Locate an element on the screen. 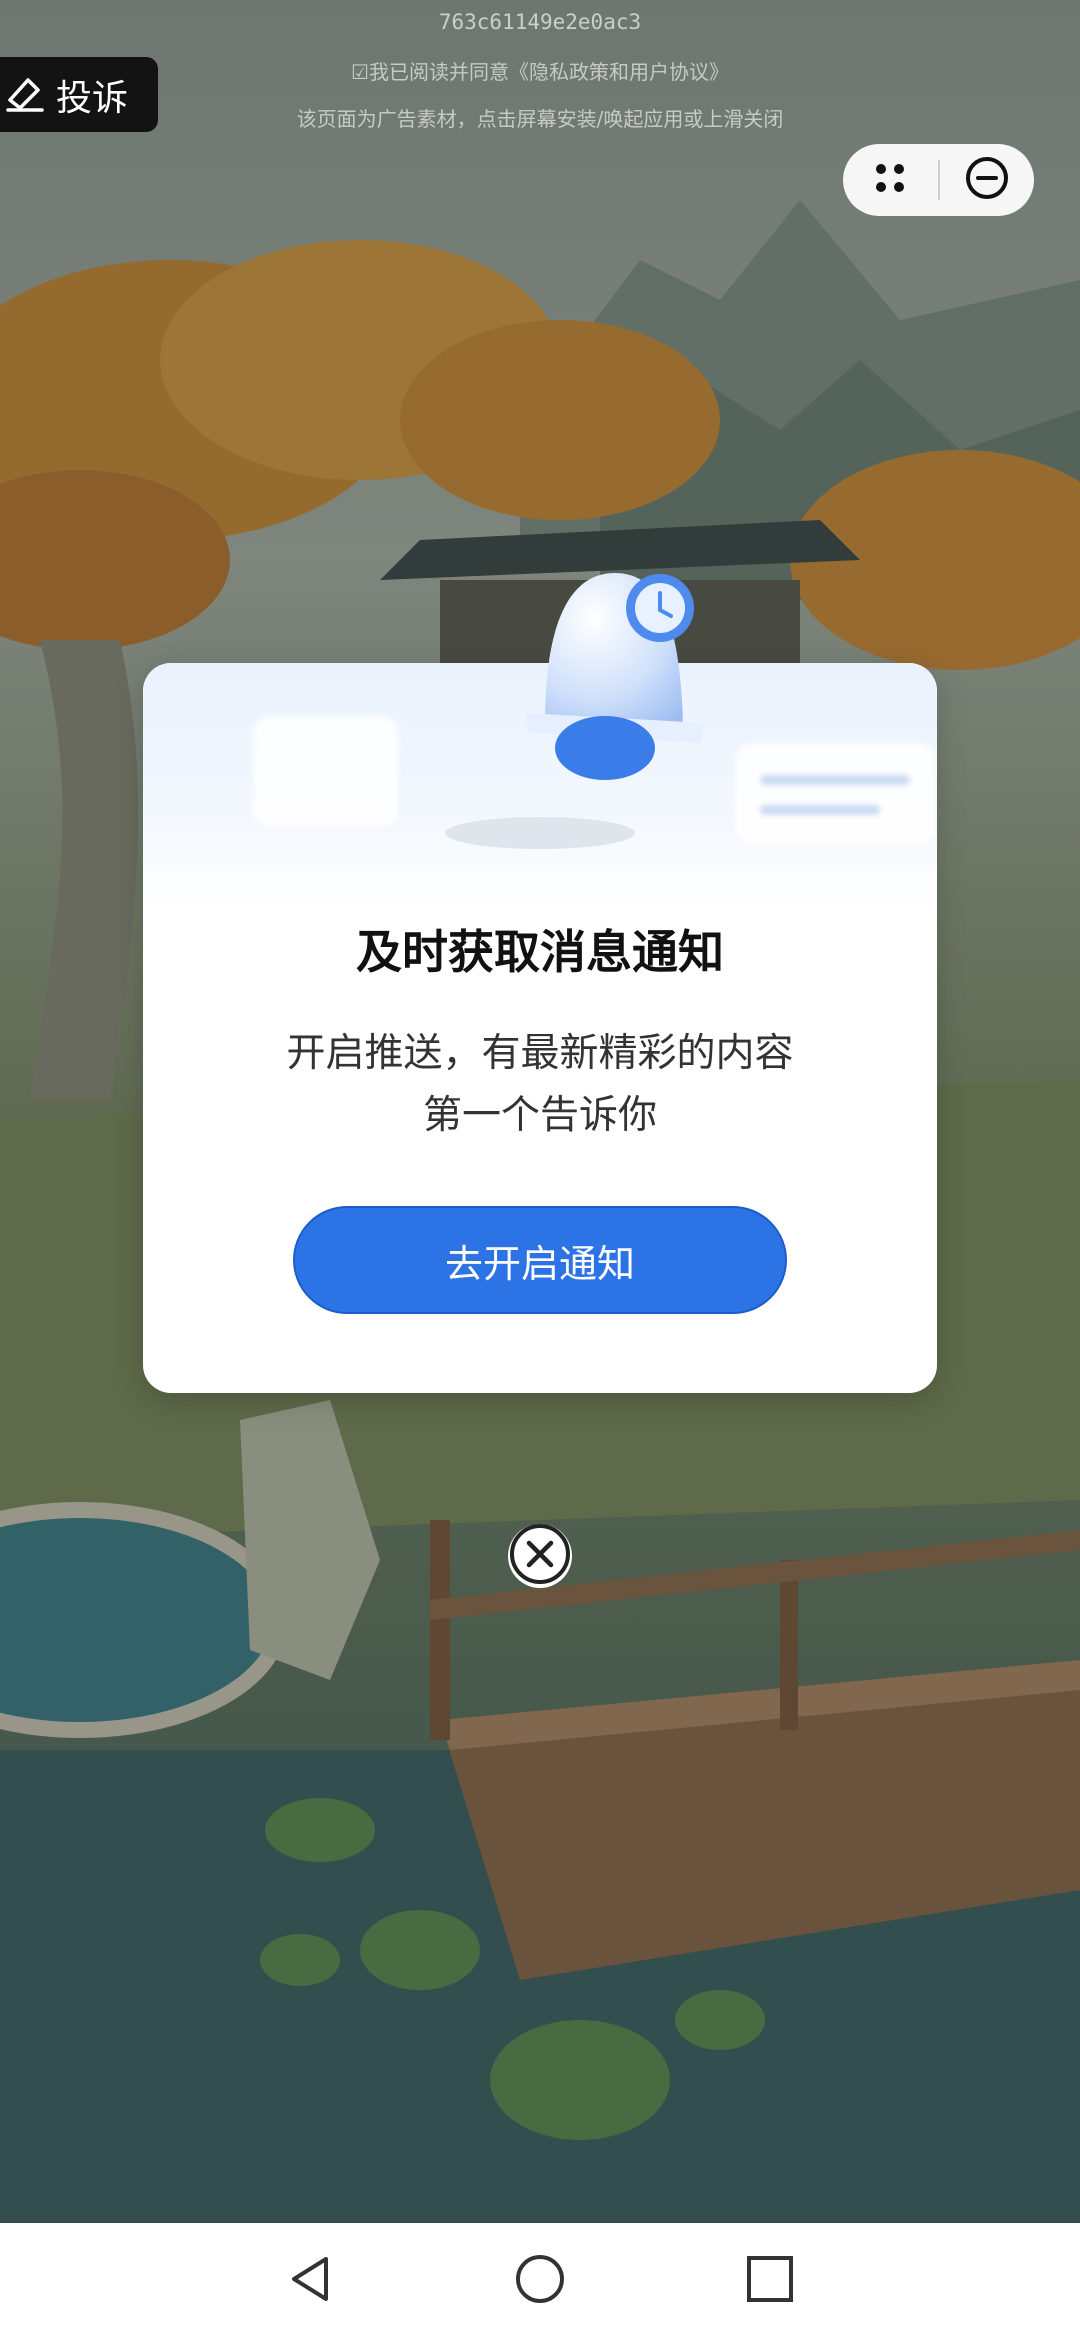 This screenshot has width=1080, height=2340. dialog-title: 及时获取消息通知 is located at coordinates (540, 952).